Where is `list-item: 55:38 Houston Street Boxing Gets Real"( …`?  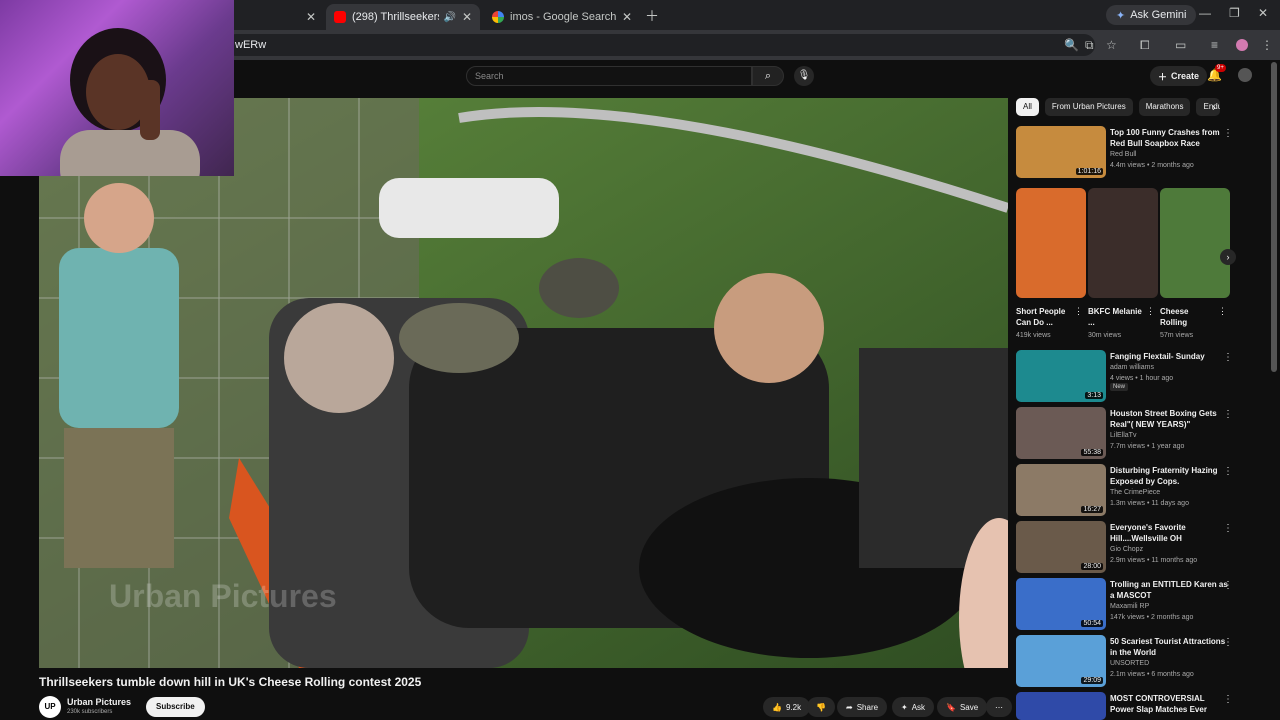 list-item: 55:38 Houston Street Boxing Gets Real"( … is located at coordinates (1136, 434).